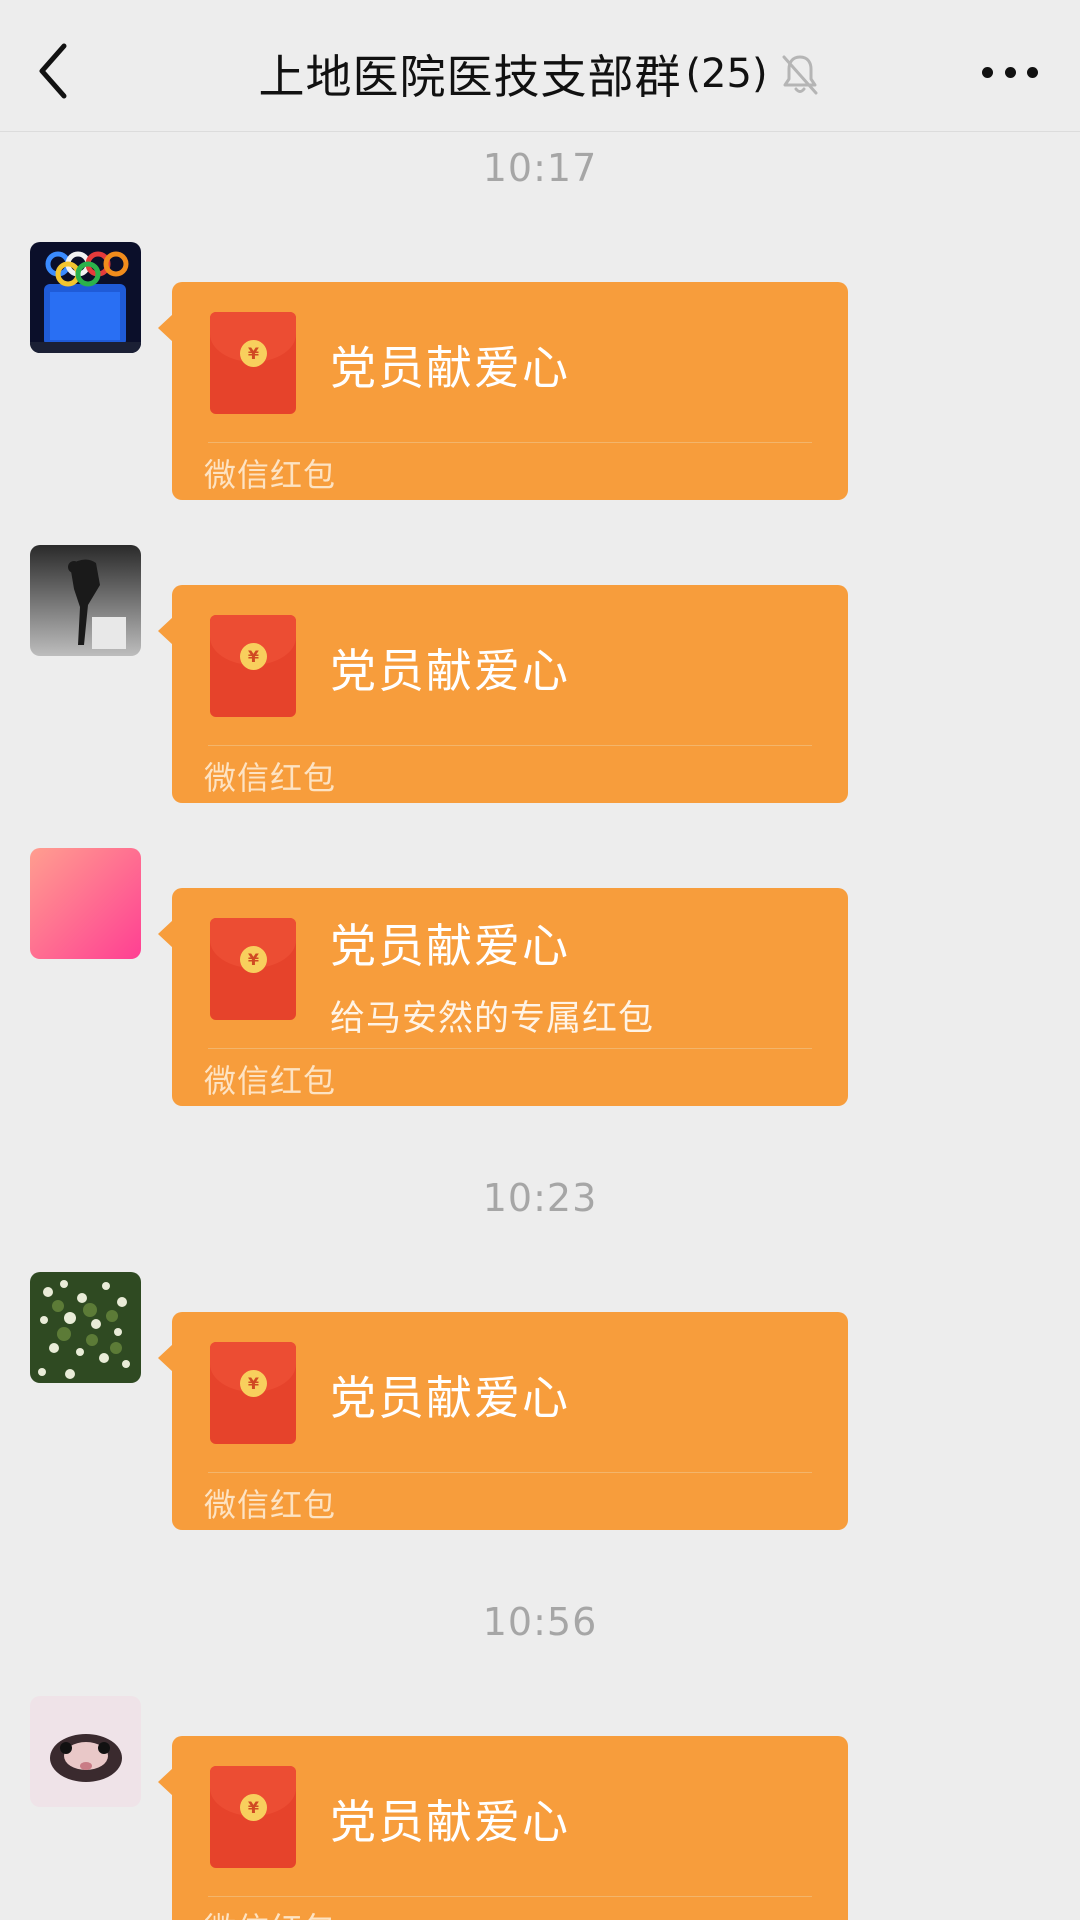 Image resolution: width=1080 pixels, height=1920 pixels. What do you see at coordinates (540, 168) in the screenshot?
I see `timestamp: 10:17` at bounding box center [540, 168].